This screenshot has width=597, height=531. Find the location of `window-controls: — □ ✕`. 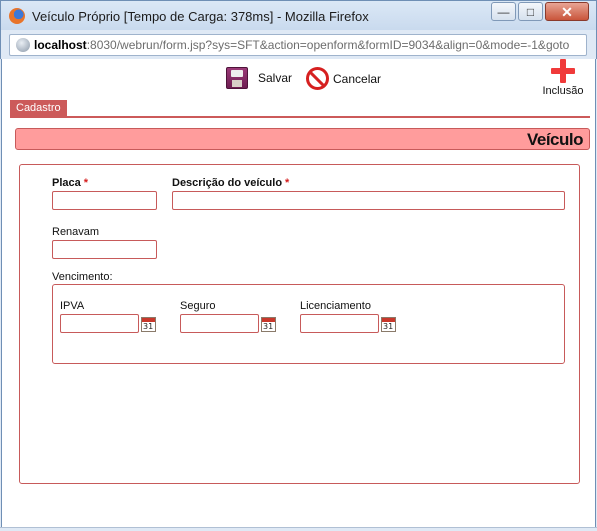

window-controls: — □ ✕ is located at coordinates (539, 11).